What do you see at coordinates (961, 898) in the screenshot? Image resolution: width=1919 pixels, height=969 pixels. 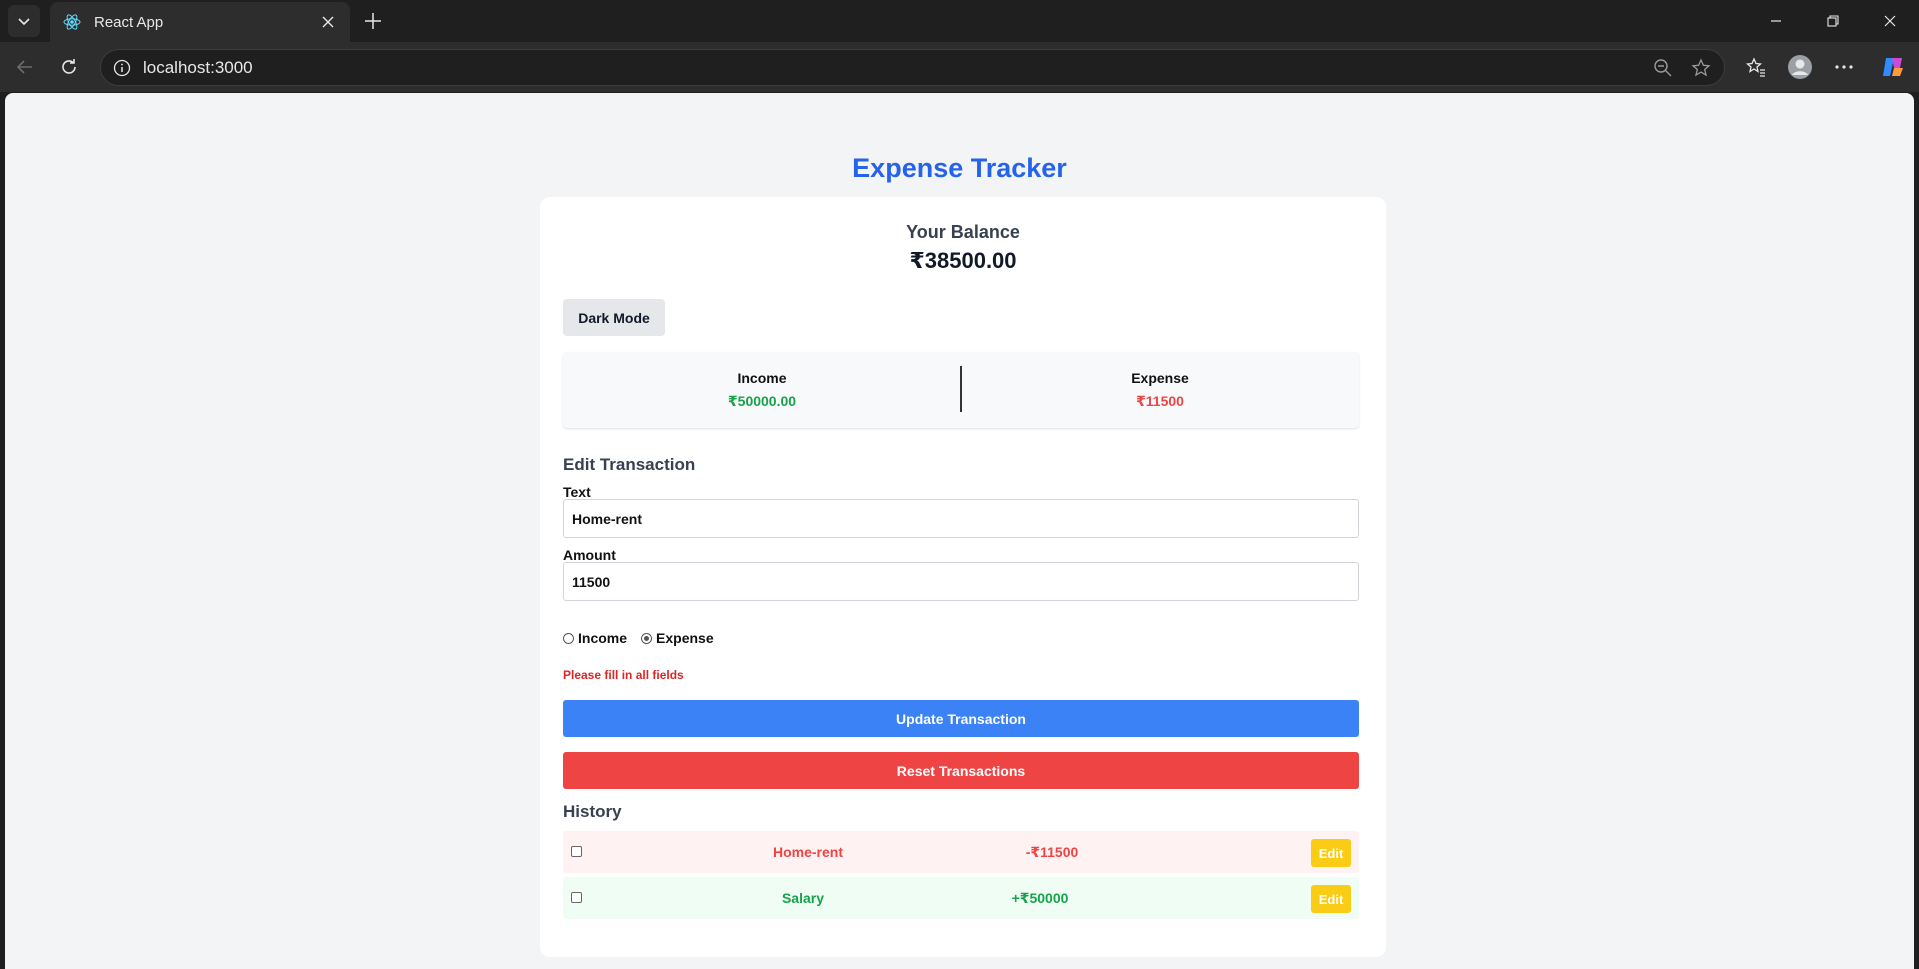 I see `history-row: Salary +₹50000 Edit` at bounding box center [961, 898].